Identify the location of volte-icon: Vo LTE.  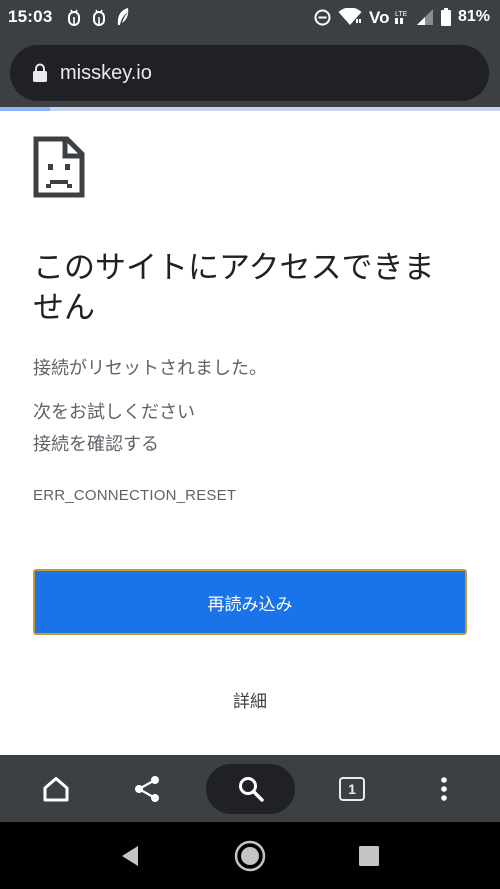
(389, 17).